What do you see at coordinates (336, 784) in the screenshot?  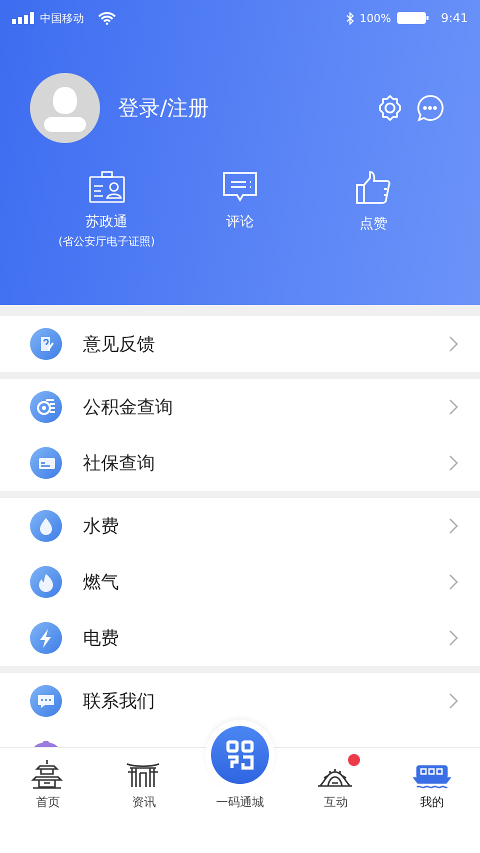 I see `tab-item: 互动` at bounding box center [336, 784].